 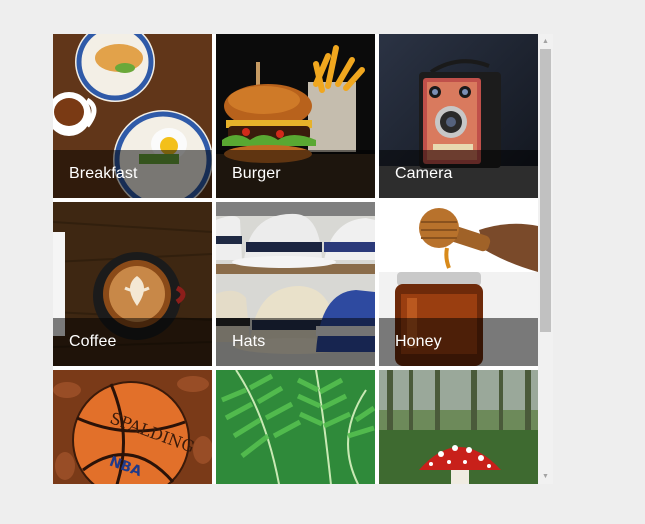 What do you see at coordinates (458, 116) in the screenshot?
I see `image-tile-camera: Camera` at bounding box center [458, 116].